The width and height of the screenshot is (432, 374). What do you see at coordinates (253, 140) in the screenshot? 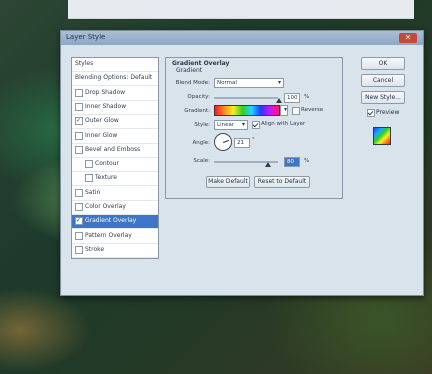
I see `angle-unit: °` at bounding box center [253, 140].